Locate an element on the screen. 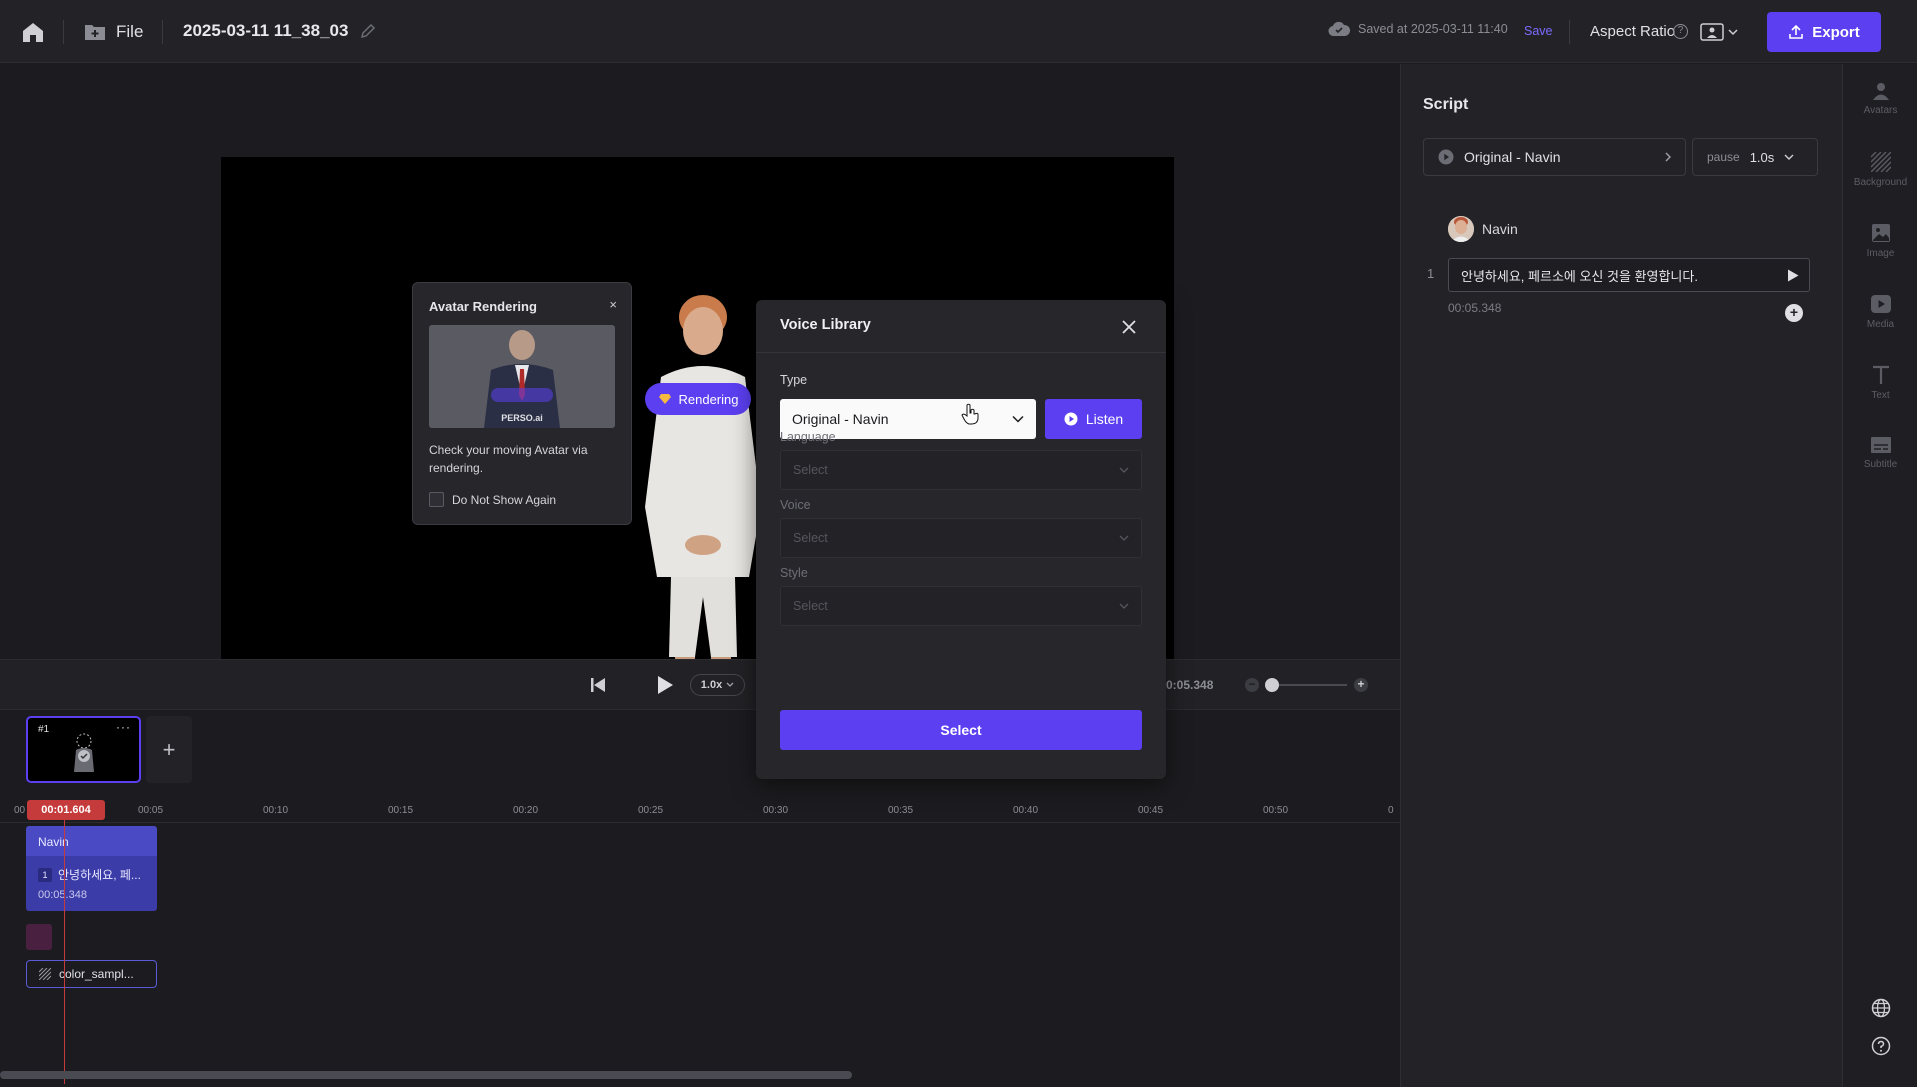 Image resolution: width=1917 pixels, height=1087 pixels. rail-item-background: Background is located at coordinates (1880, 180).